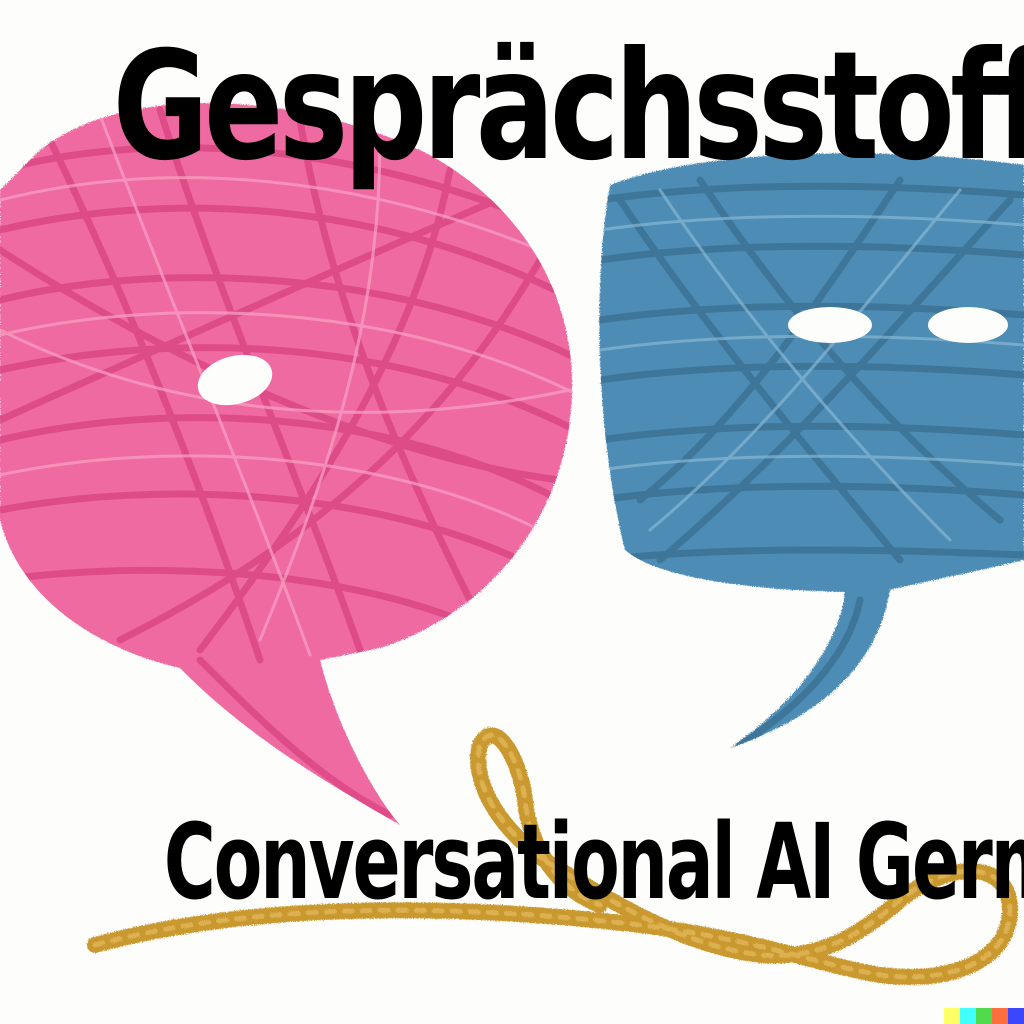  Describe the element at coordinates (968, 325) in the screenshot. I see `blue-bubble-gap-right` at that location.